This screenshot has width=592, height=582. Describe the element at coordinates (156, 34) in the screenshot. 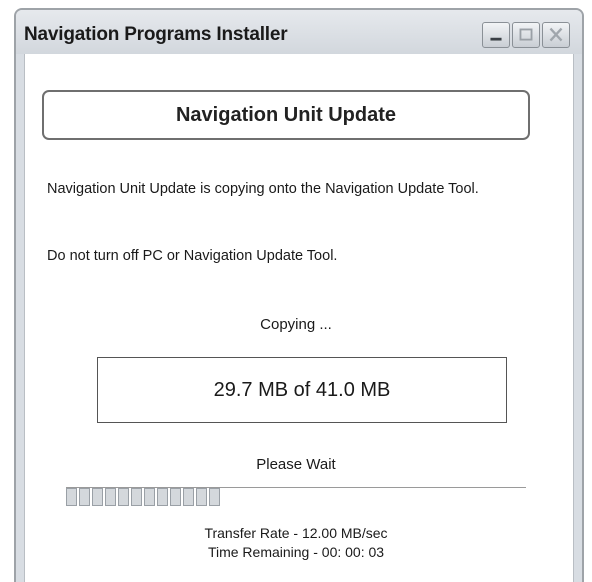

I see `window-title: Navigation Programs Installer` at that location.